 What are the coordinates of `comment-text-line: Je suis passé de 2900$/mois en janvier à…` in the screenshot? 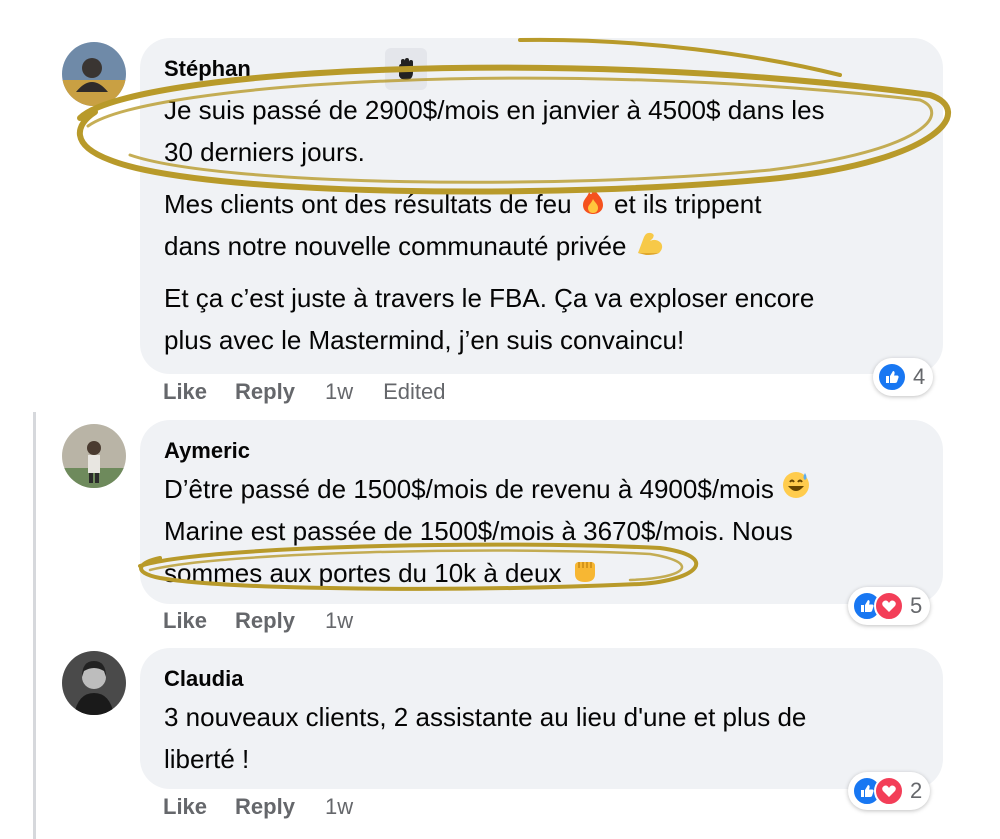 It's located at (494, 110).